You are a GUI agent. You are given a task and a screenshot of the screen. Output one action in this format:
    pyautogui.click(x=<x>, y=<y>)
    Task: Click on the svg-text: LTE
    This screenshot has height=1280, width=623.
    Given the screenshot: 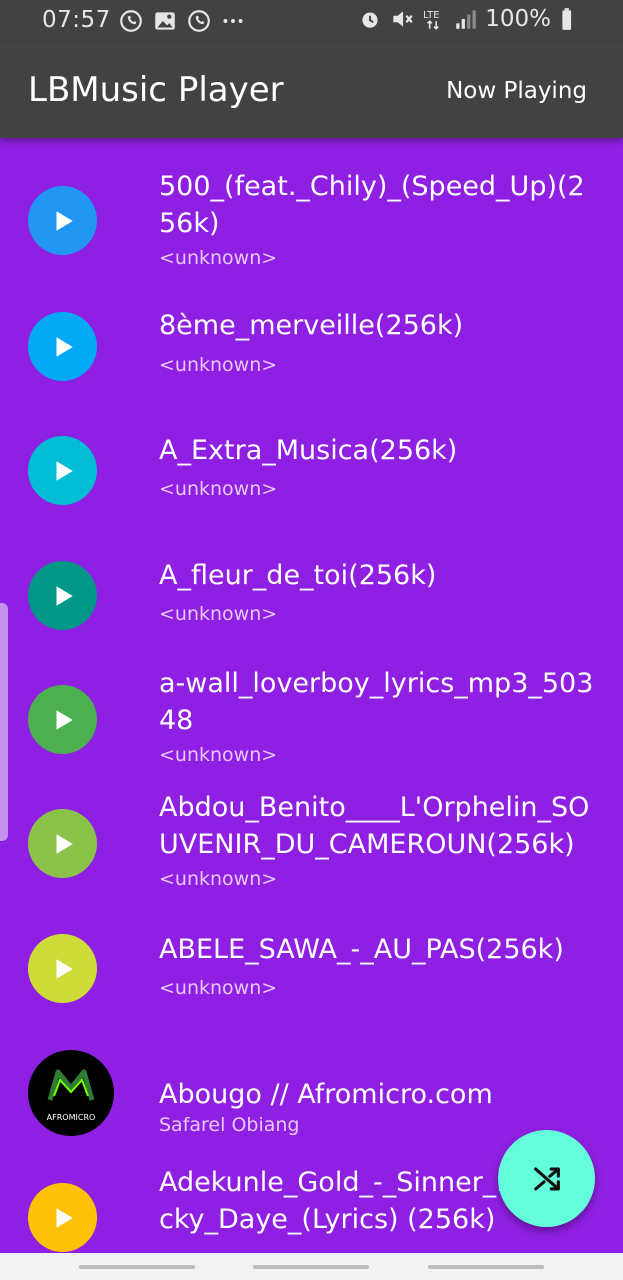 What is the action you would take?
    pyautogui.click(x=431, y=15)
    